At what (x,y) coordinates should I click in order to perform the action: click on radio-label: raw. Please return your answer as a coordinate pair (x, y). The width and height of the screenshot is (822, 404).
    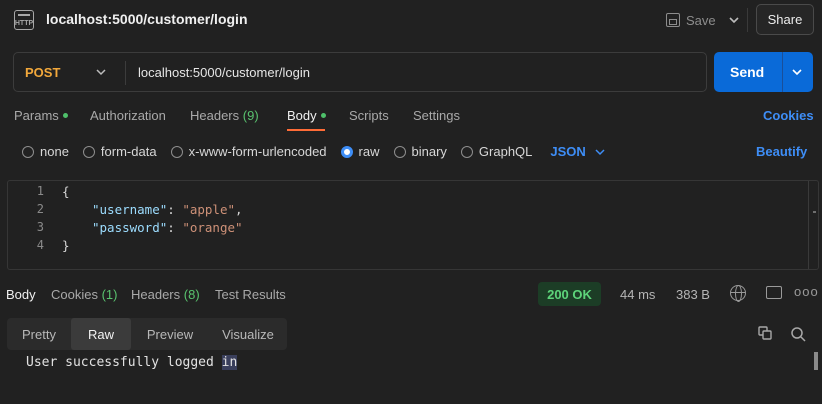
    Looking at the image, I should click on (369, 151).